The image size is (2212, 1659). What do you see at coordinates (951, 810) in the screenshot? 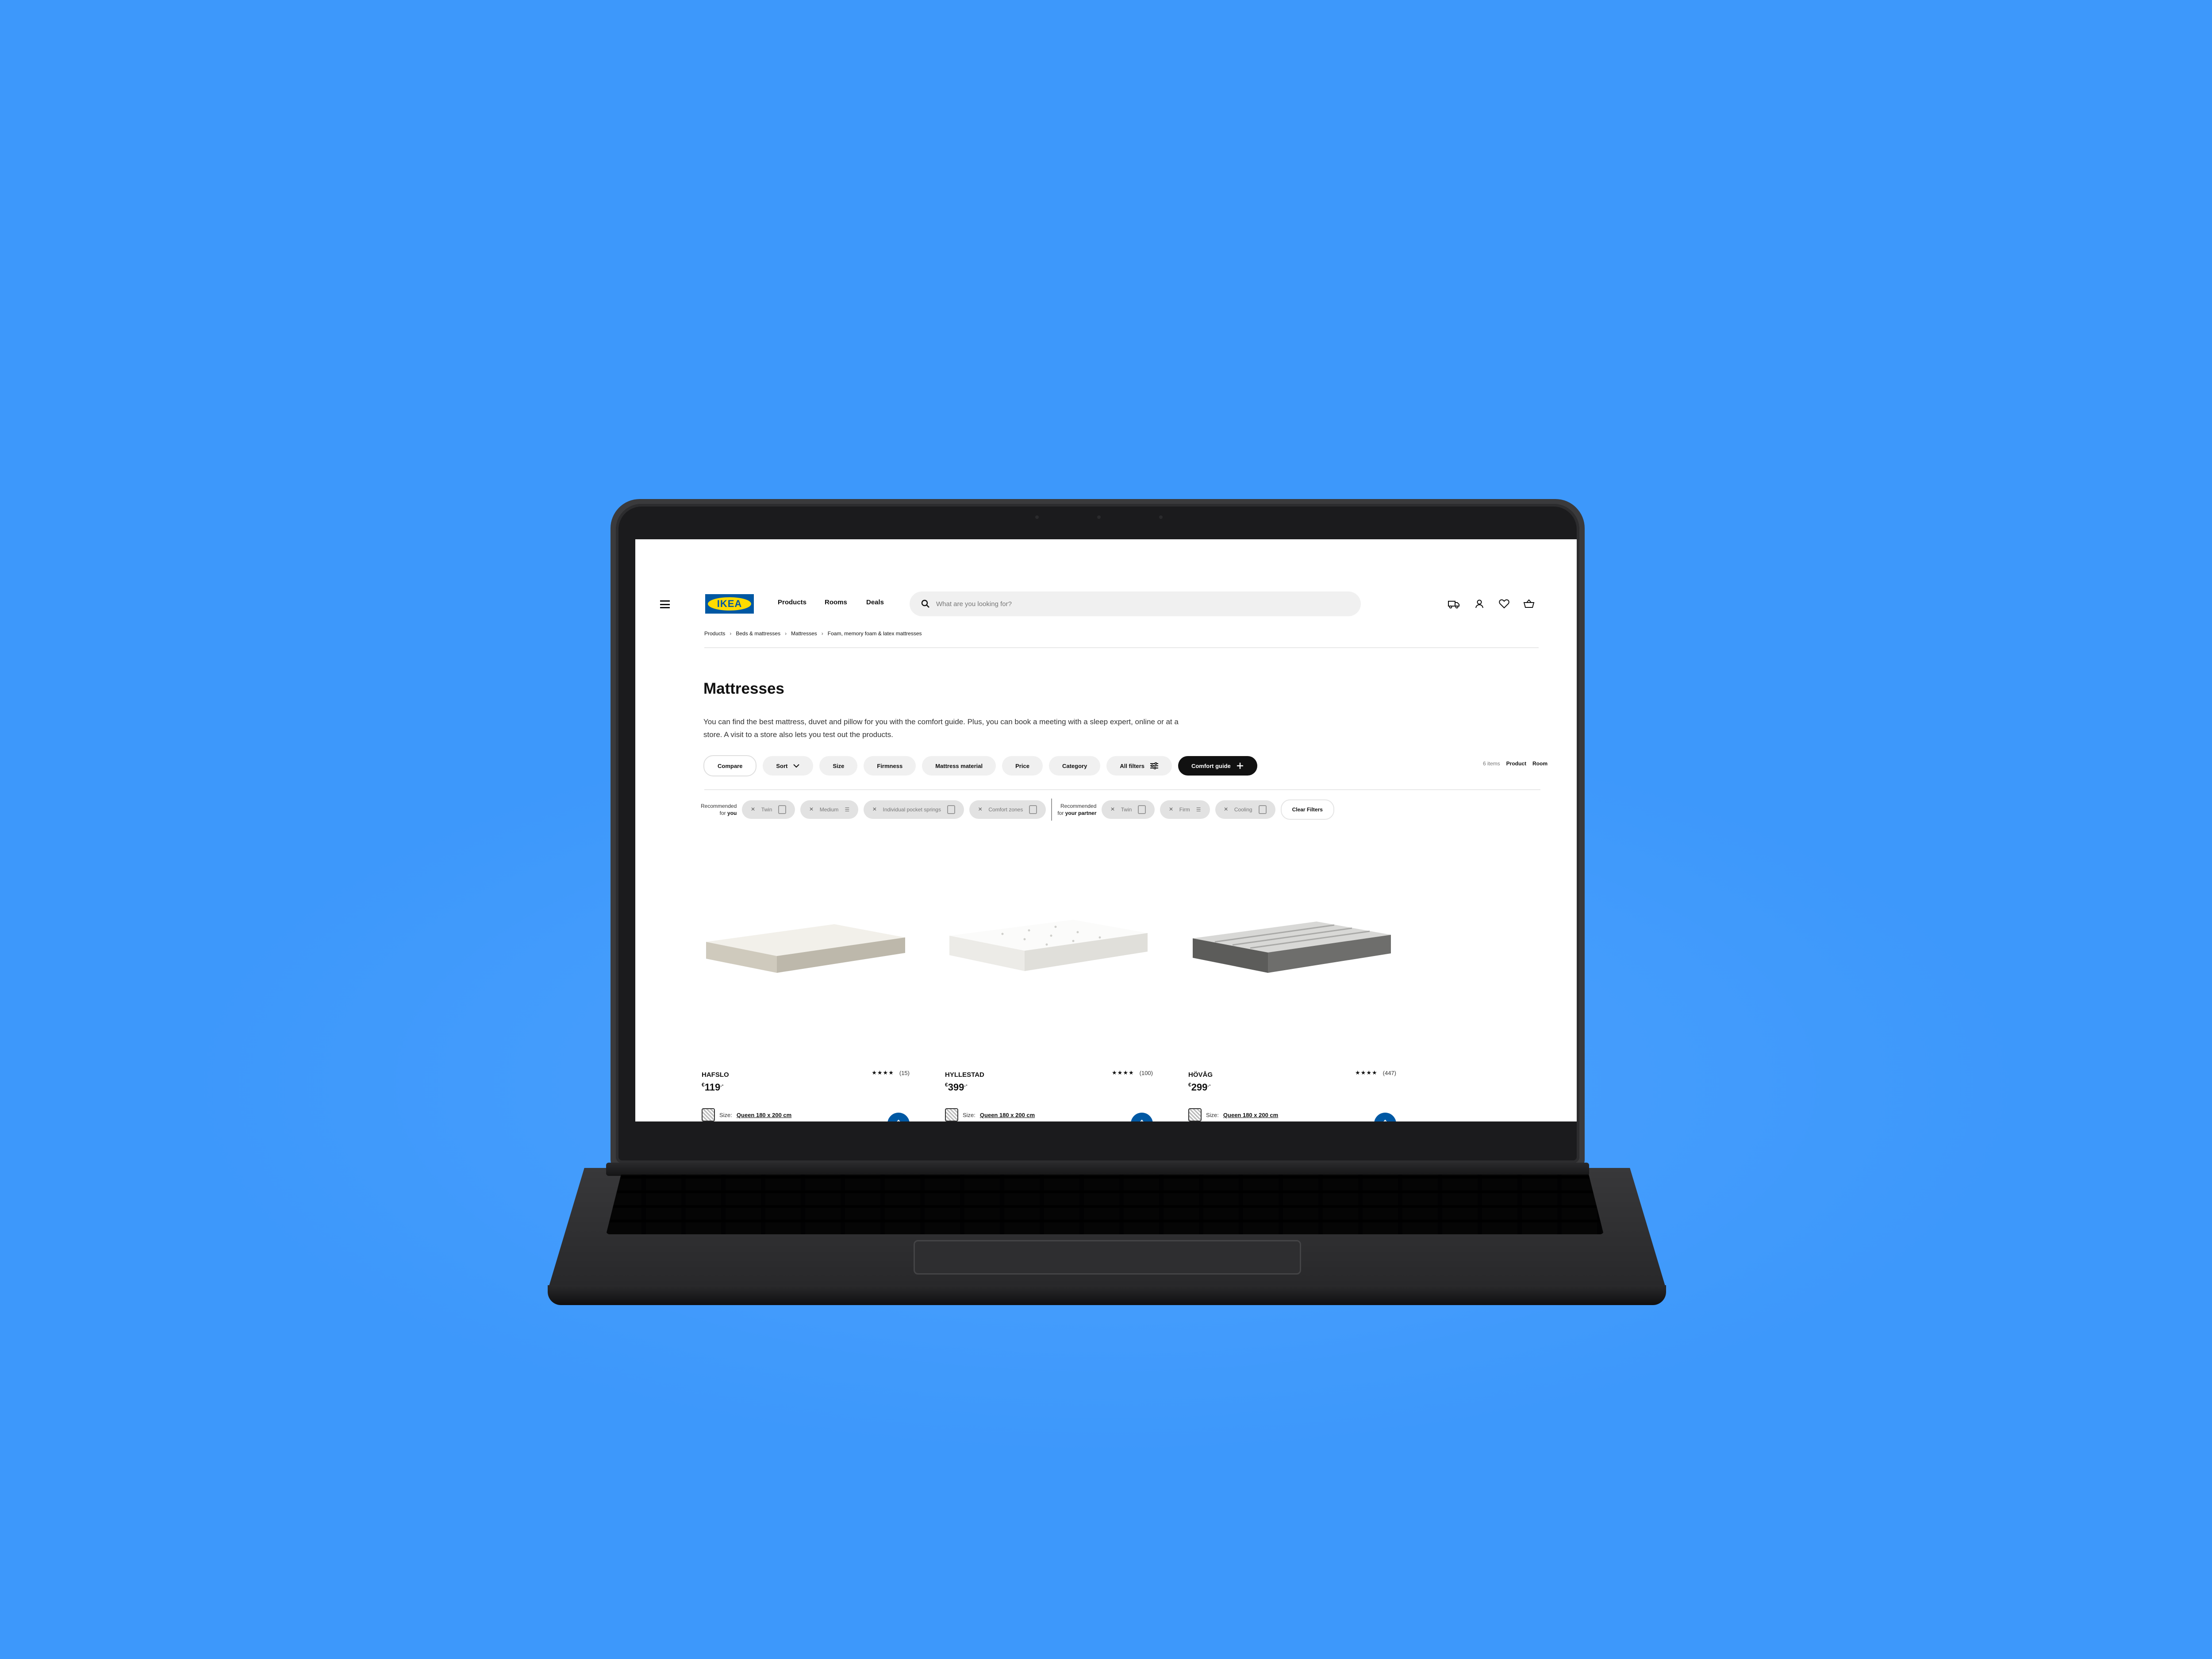
I see `spring-icon` at bounding box center [951, 810].